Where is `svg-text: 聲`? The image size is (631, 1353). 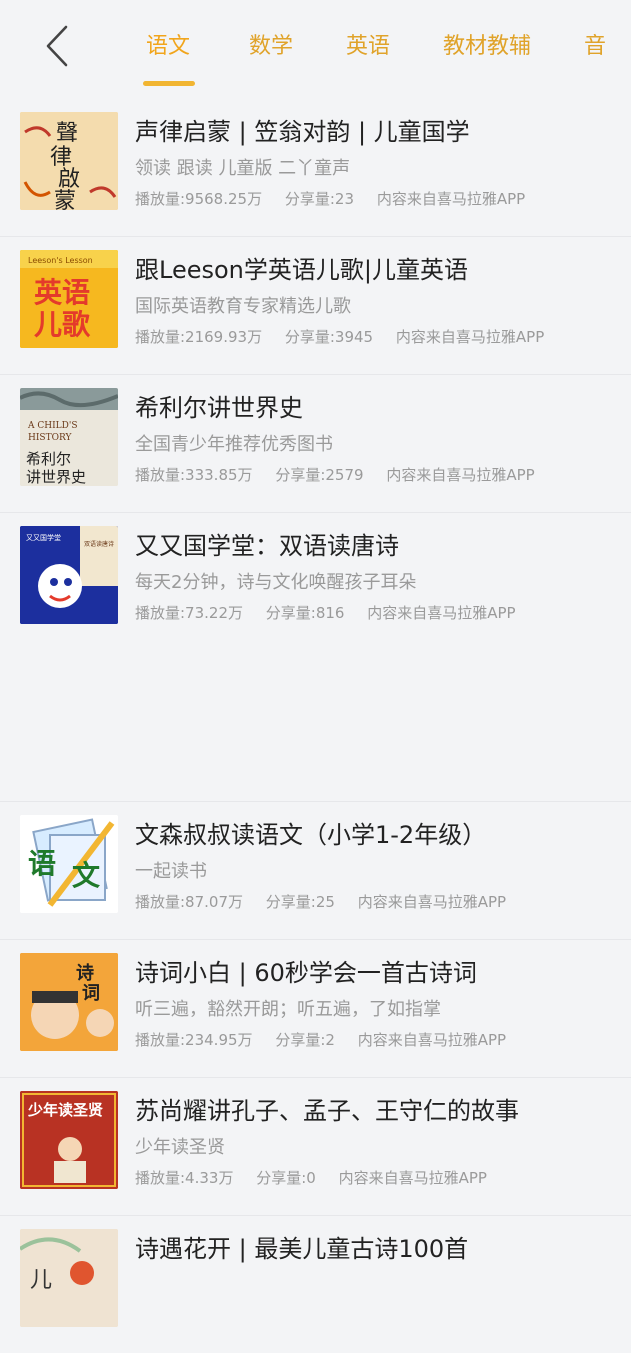 svg-text: 聲 is located at coordinates (67, 133).